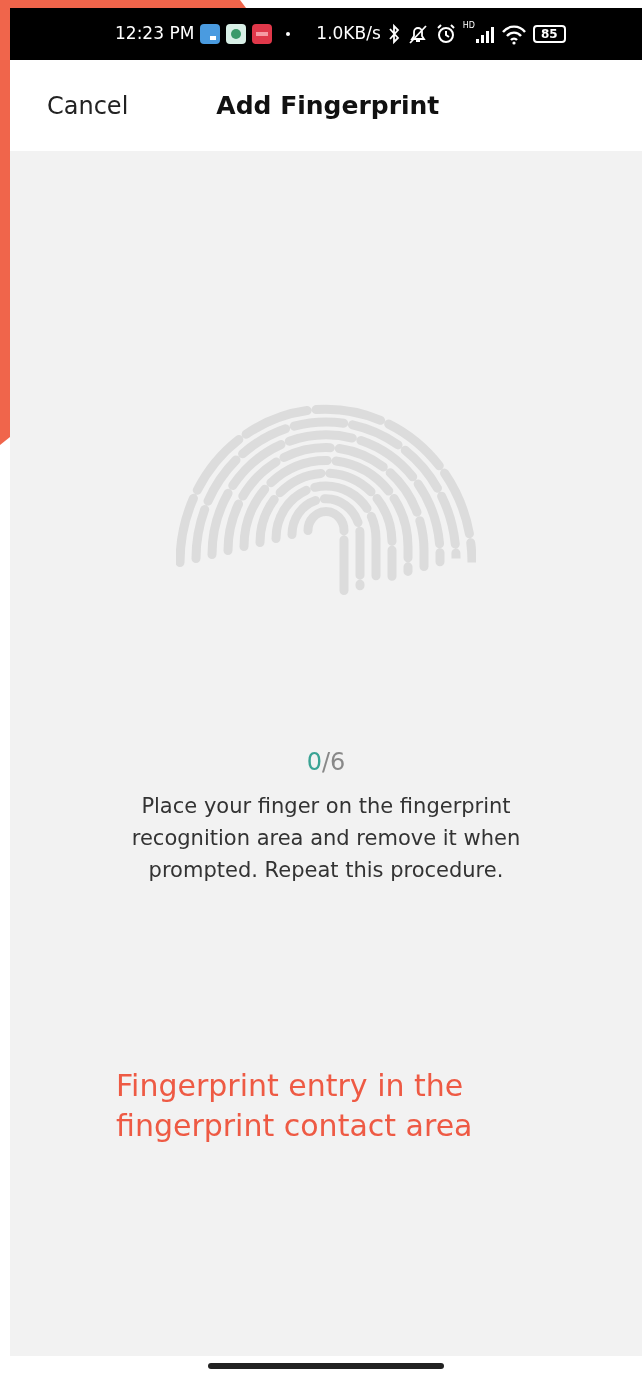  Describe the element at coordinates (513, 34) in the screenshot. I see `wifi-icon` at that location.